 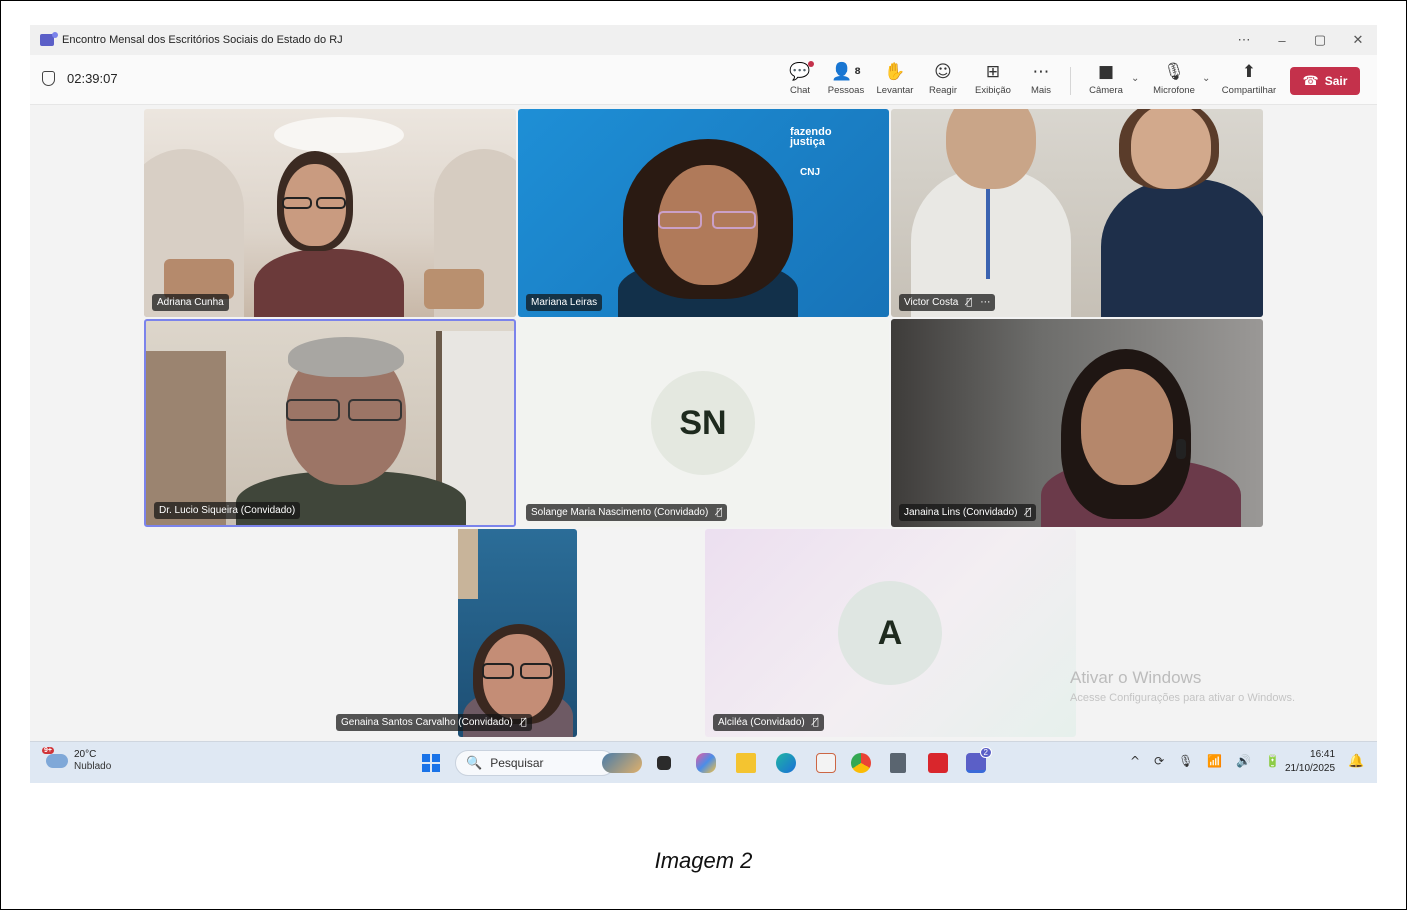 I want to click on toolbar-divider, so click(x=1070, y=81).